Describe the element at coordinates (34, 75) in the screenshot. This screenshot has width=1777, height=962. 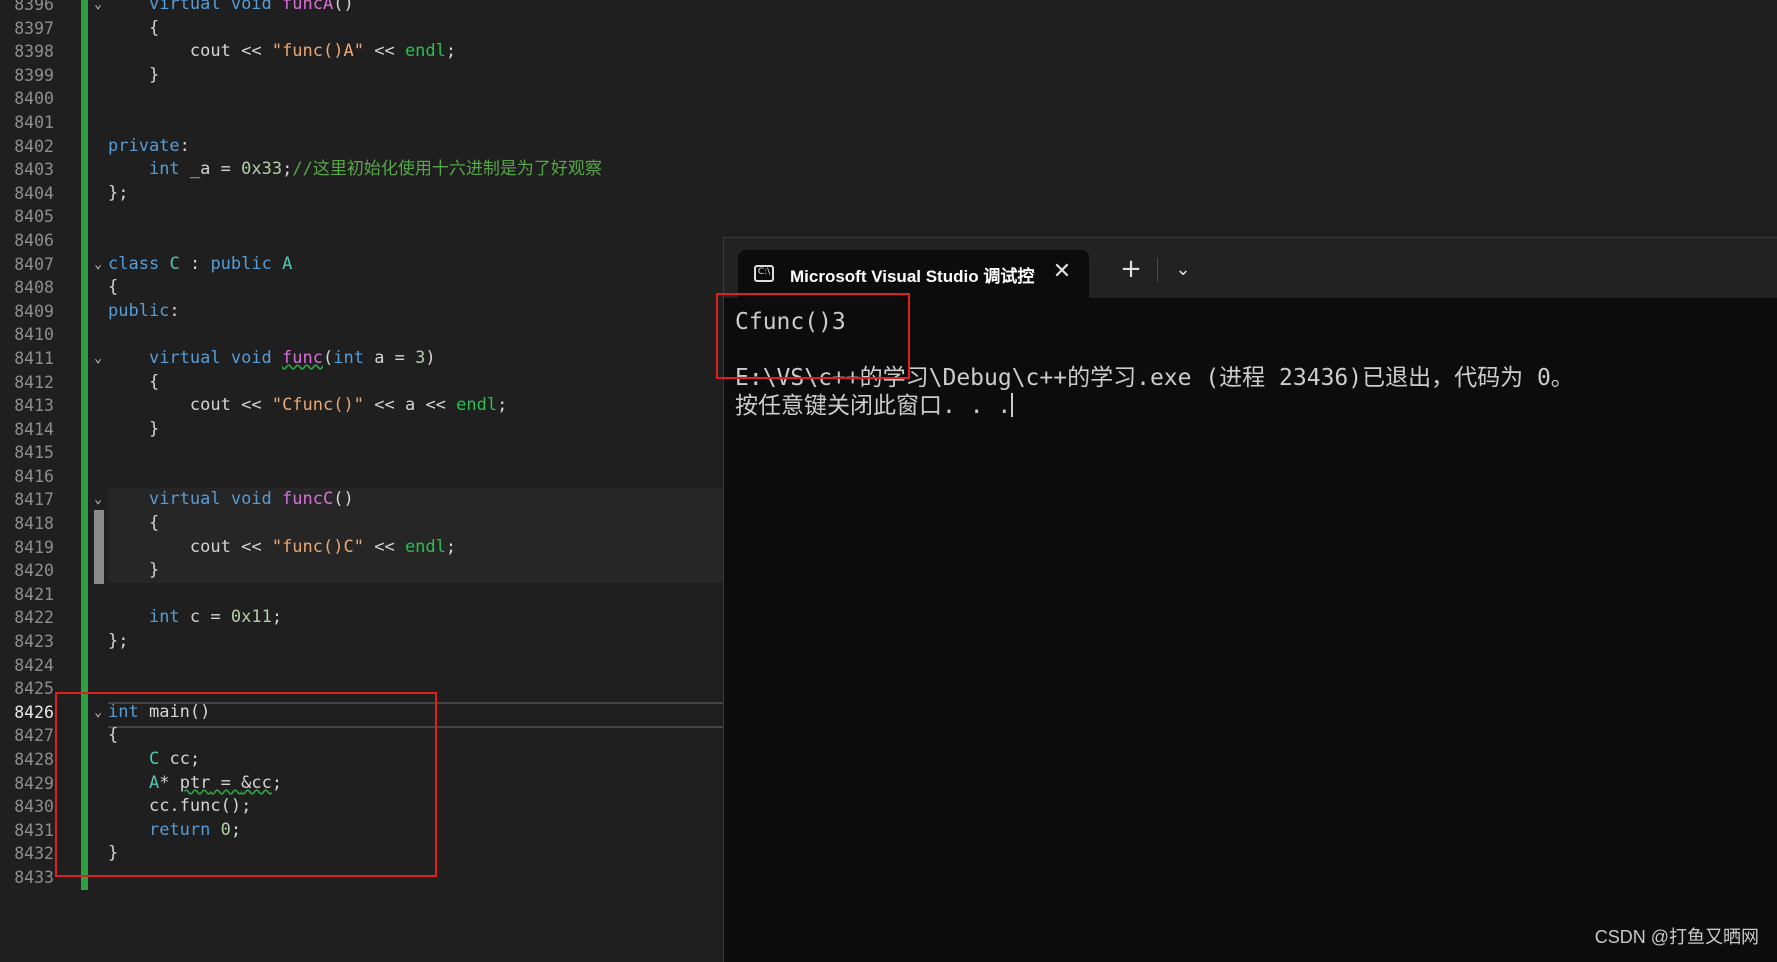
I see `line-number: 8399` at that location.